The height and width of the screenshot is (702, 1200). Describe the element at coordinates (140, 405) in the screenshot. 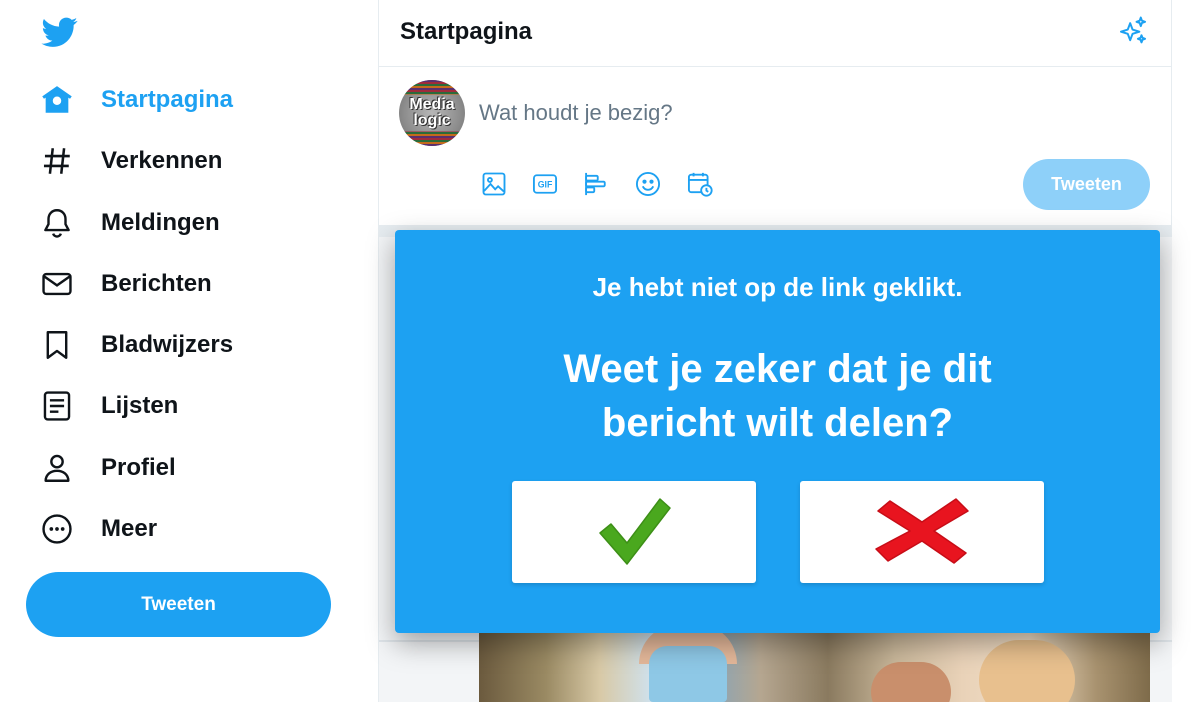

I see `sidebar-item-label: Lijsten` at that location.